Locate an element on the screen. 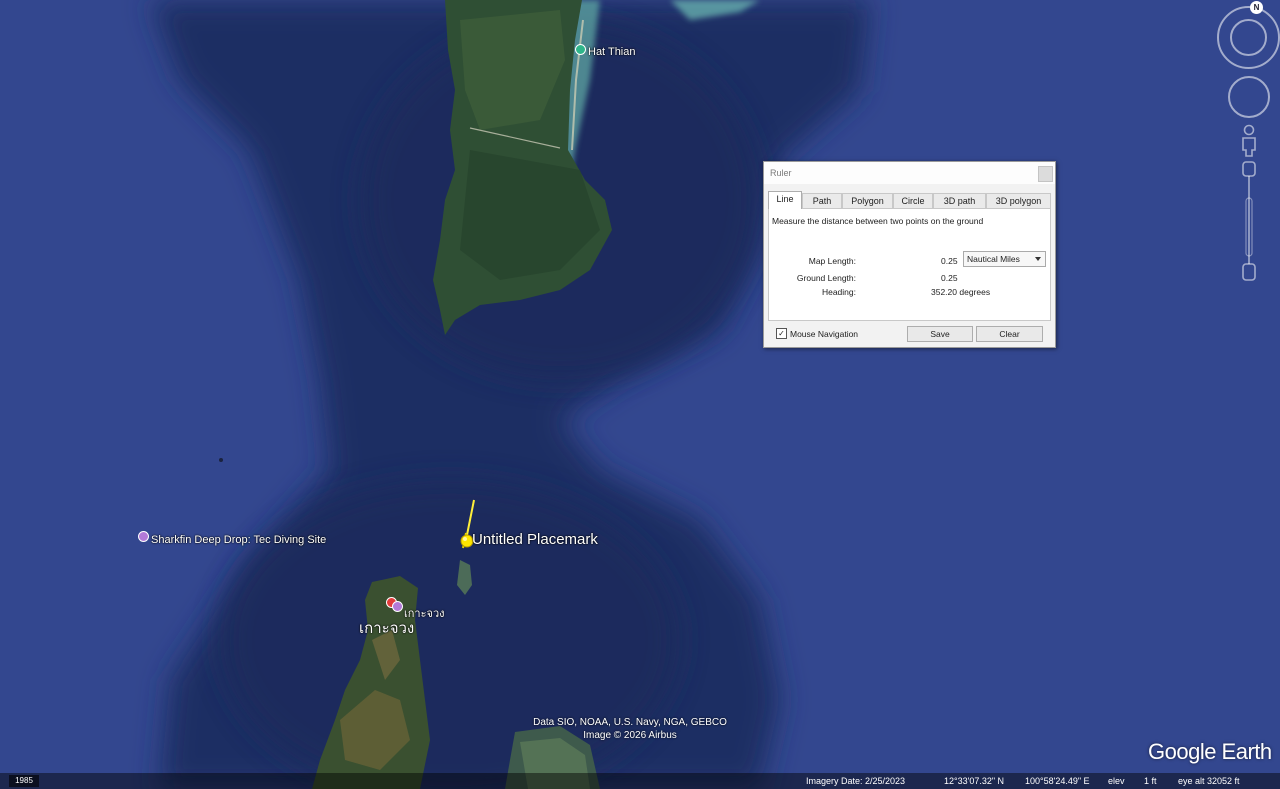 The width and height of the screenshot is (1280, 789). mouse-navigation-checkbox: ✓ is located at coordinates (781, 333).